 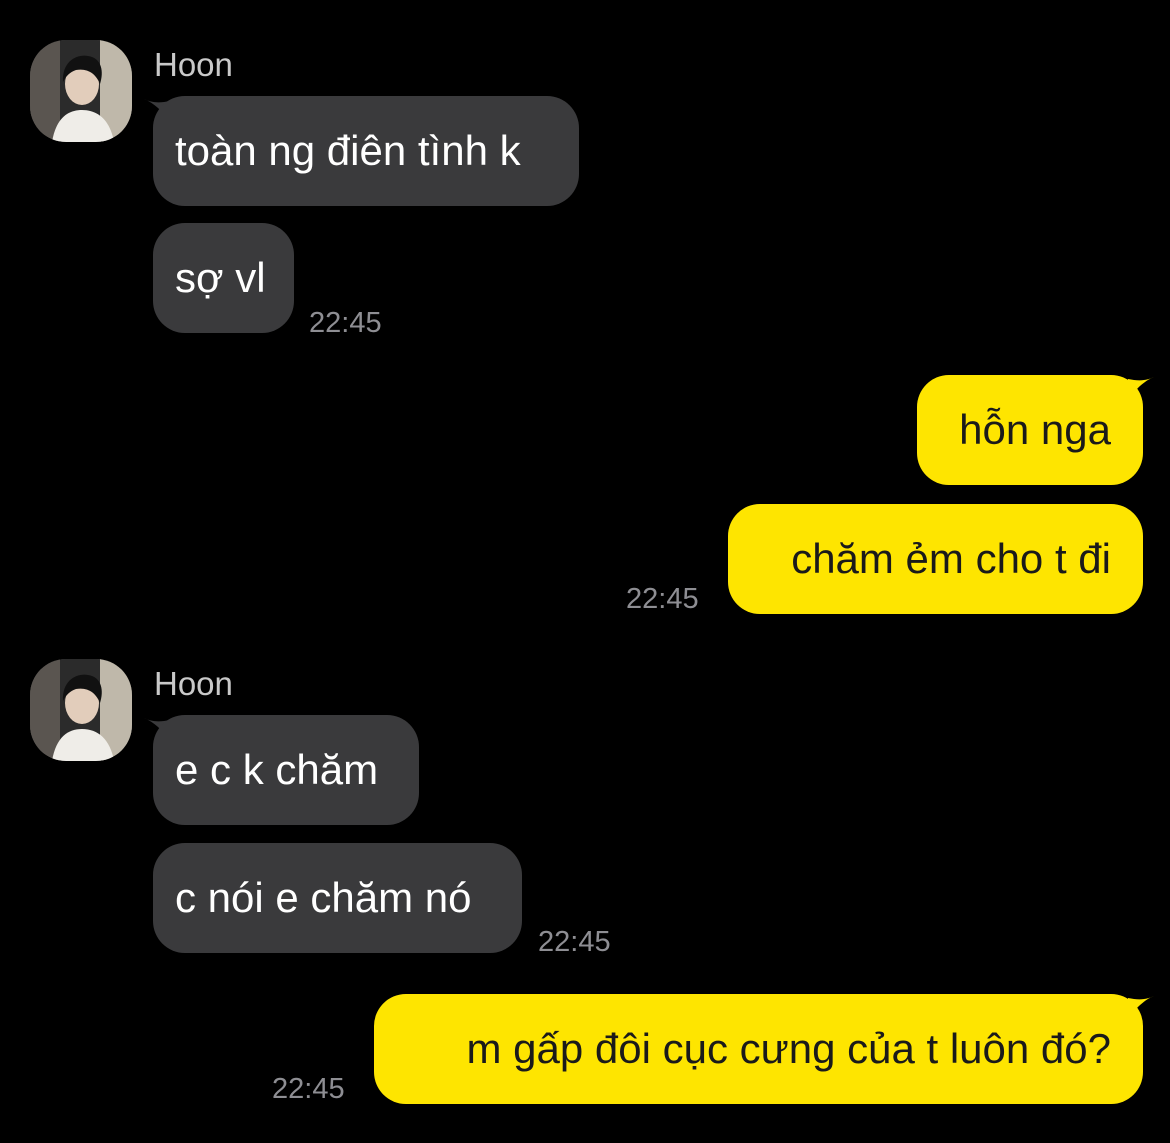 What do you see at coordinates (951, 558) in the screenshot?
I see `message-text: chăm ẻm cho t đi` at bounding box center [951, 558].